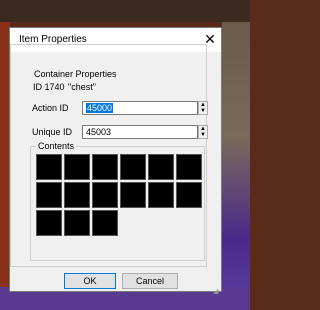 This screenshot has width=320, height=310. What do you see at coordinates (82, 87) in the screenshot?
I see `container-name: "chest"` at bounding box center [82, 87].